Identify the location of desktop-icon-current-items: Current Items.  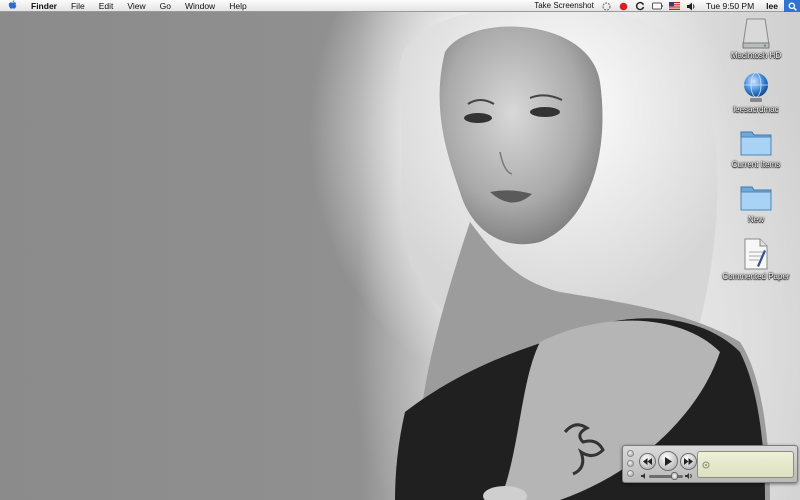
(756, 147).